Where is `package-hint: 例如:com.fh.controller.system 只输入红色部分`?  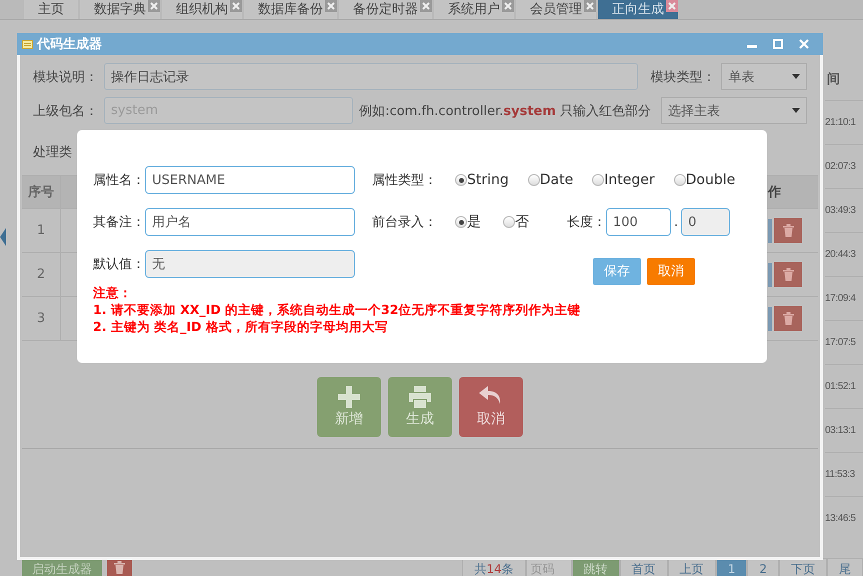 package-hint: 例如:com.fh.controller.system 只输入红色部分 is located at coordinates (505, 111).